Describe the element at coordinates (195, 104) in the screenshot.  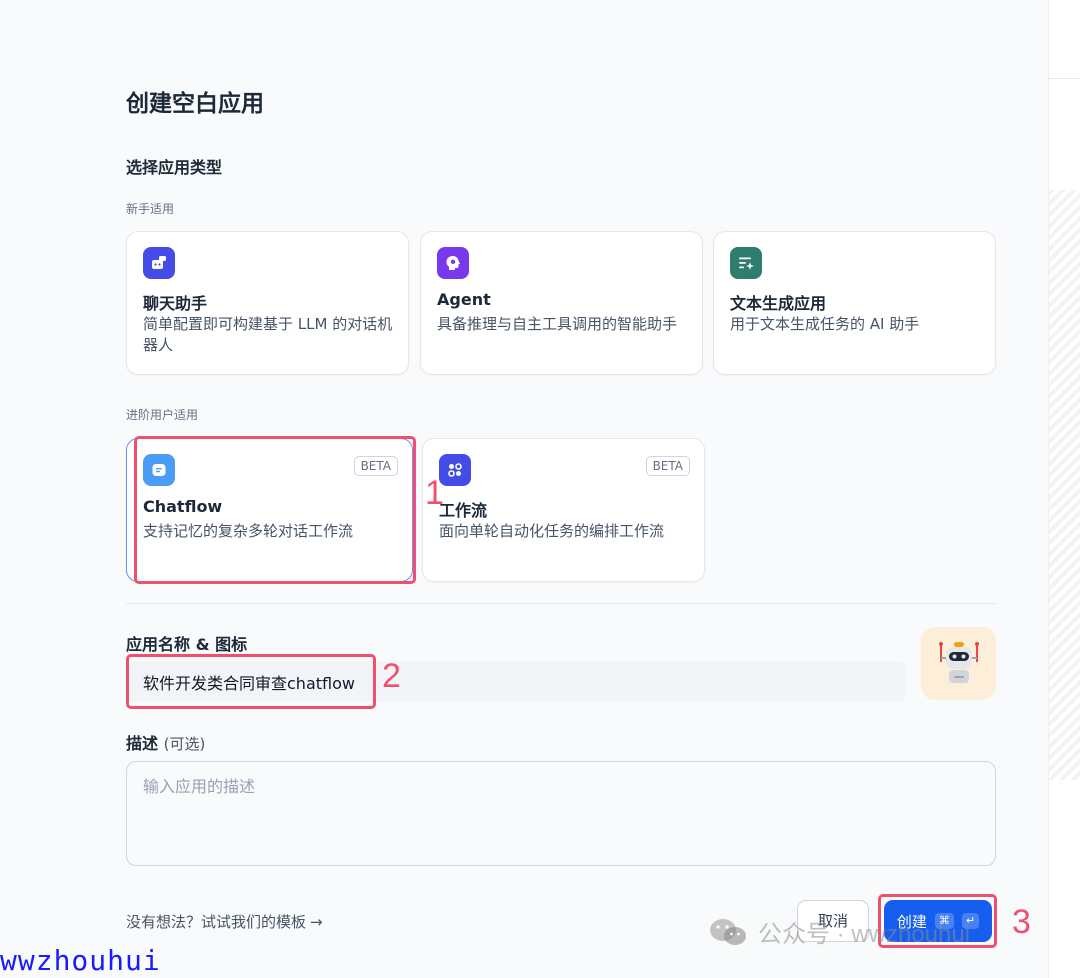
I see `dialog-title: 创建空白应用` at that location.